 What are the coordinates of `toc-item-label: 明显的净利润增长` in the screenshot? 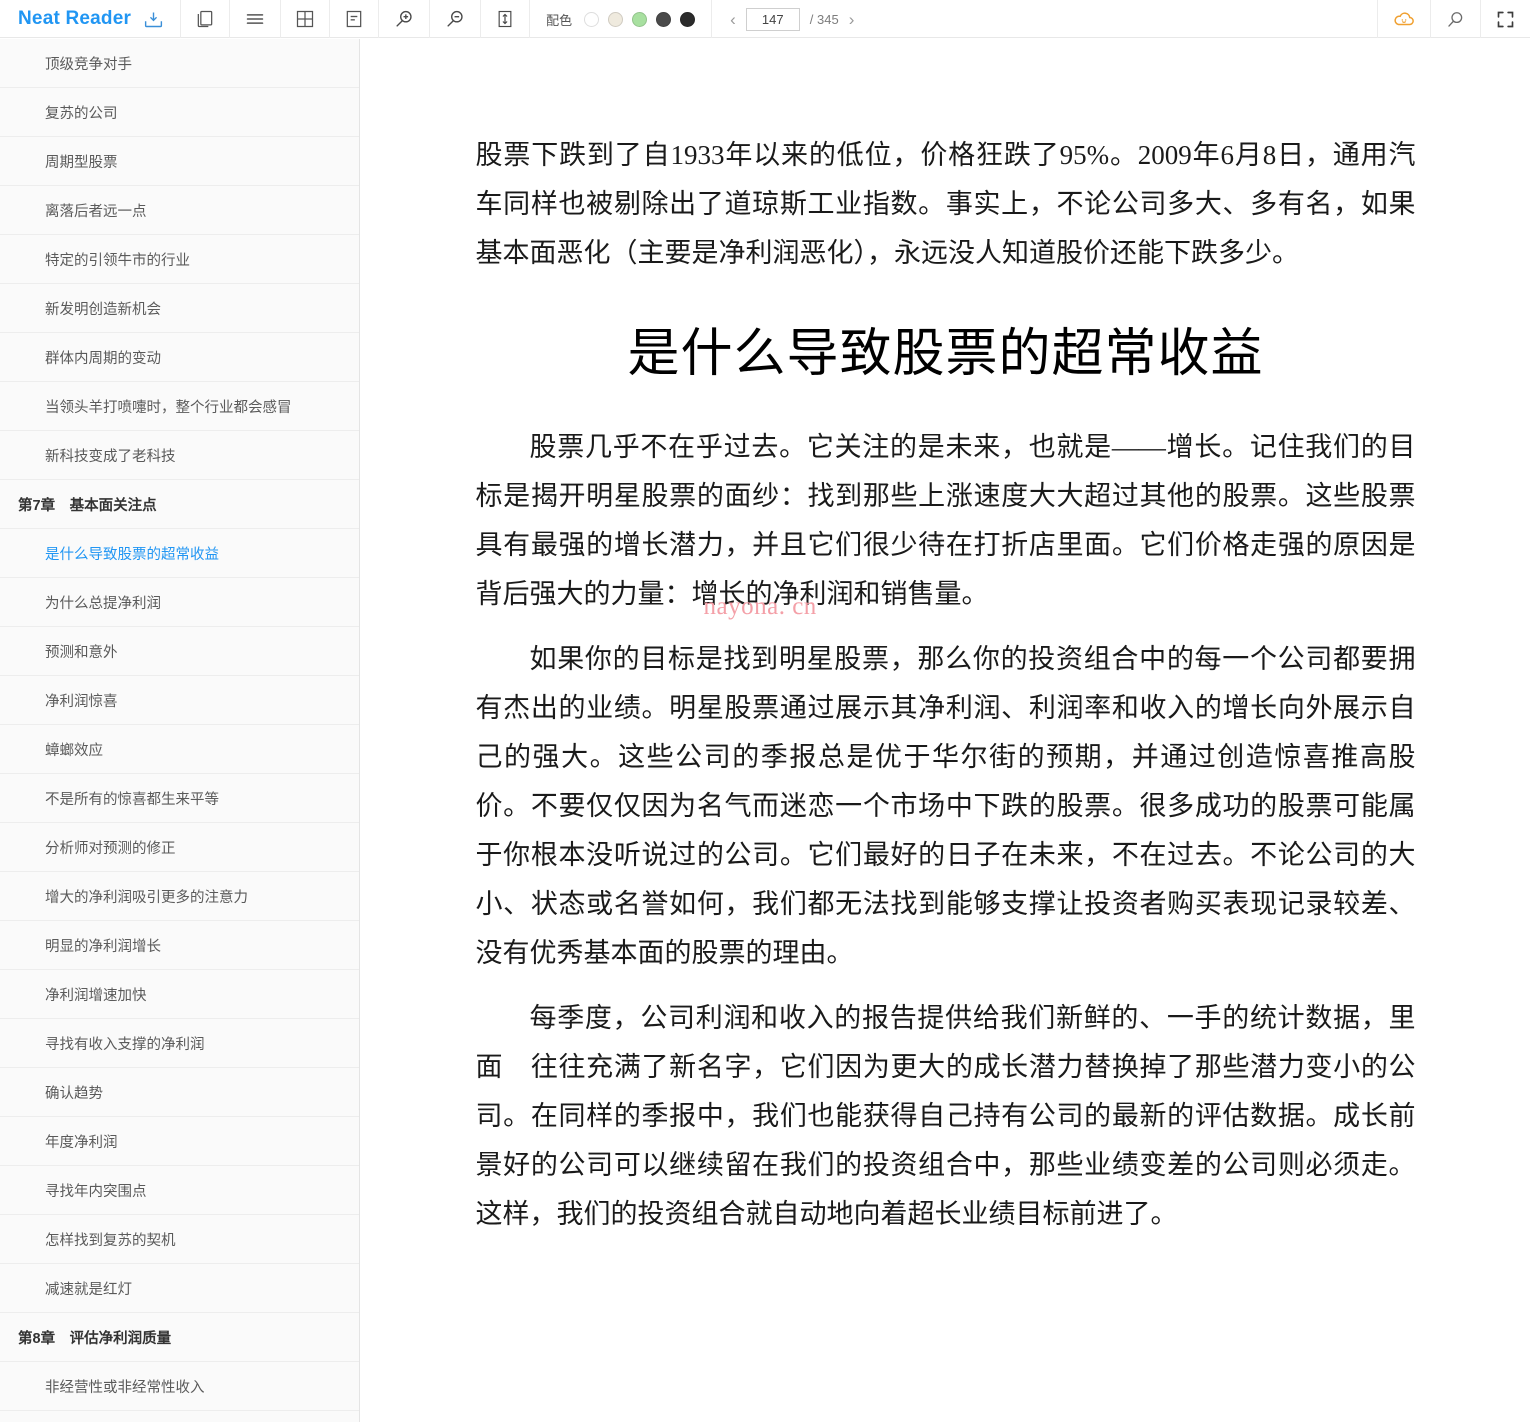 It's located at (103, 946).